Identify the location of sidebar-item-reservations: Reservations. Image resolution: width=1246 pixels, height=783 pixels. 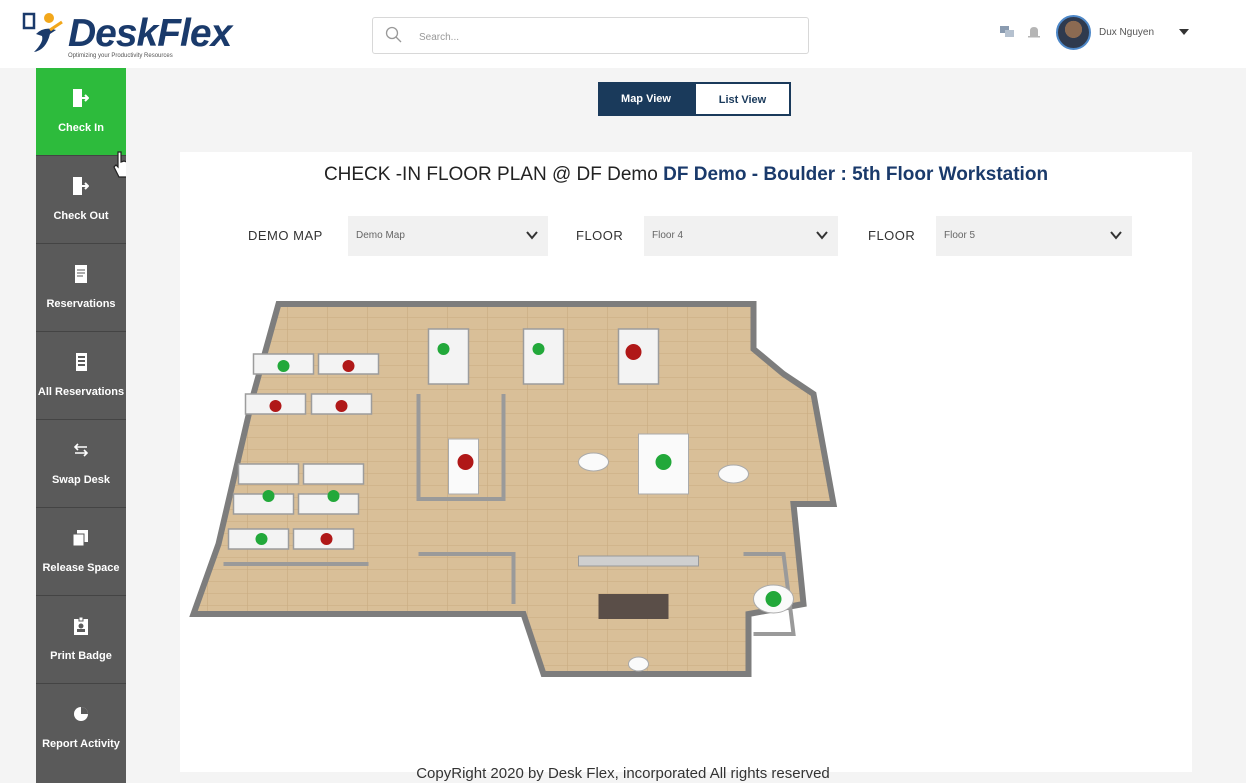
(81, 288).